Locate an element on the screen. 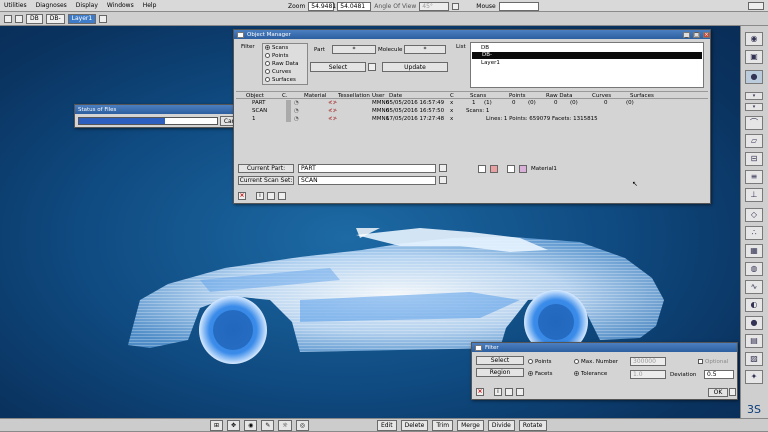 The width and height of the screenshot is (768, 432). col-scans: Scans is located at coordinates (478, 96).